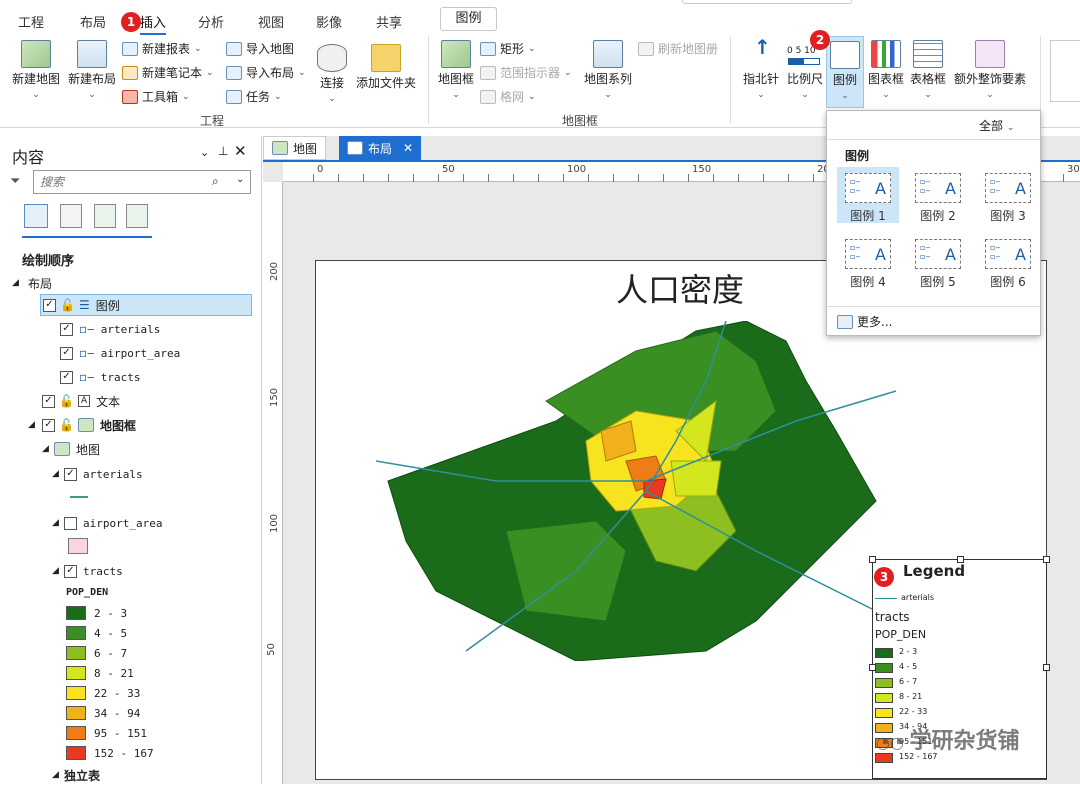 The image size is (1080, 786). I want to click on legend-button: 图例 ⌄, so click(845, 72).